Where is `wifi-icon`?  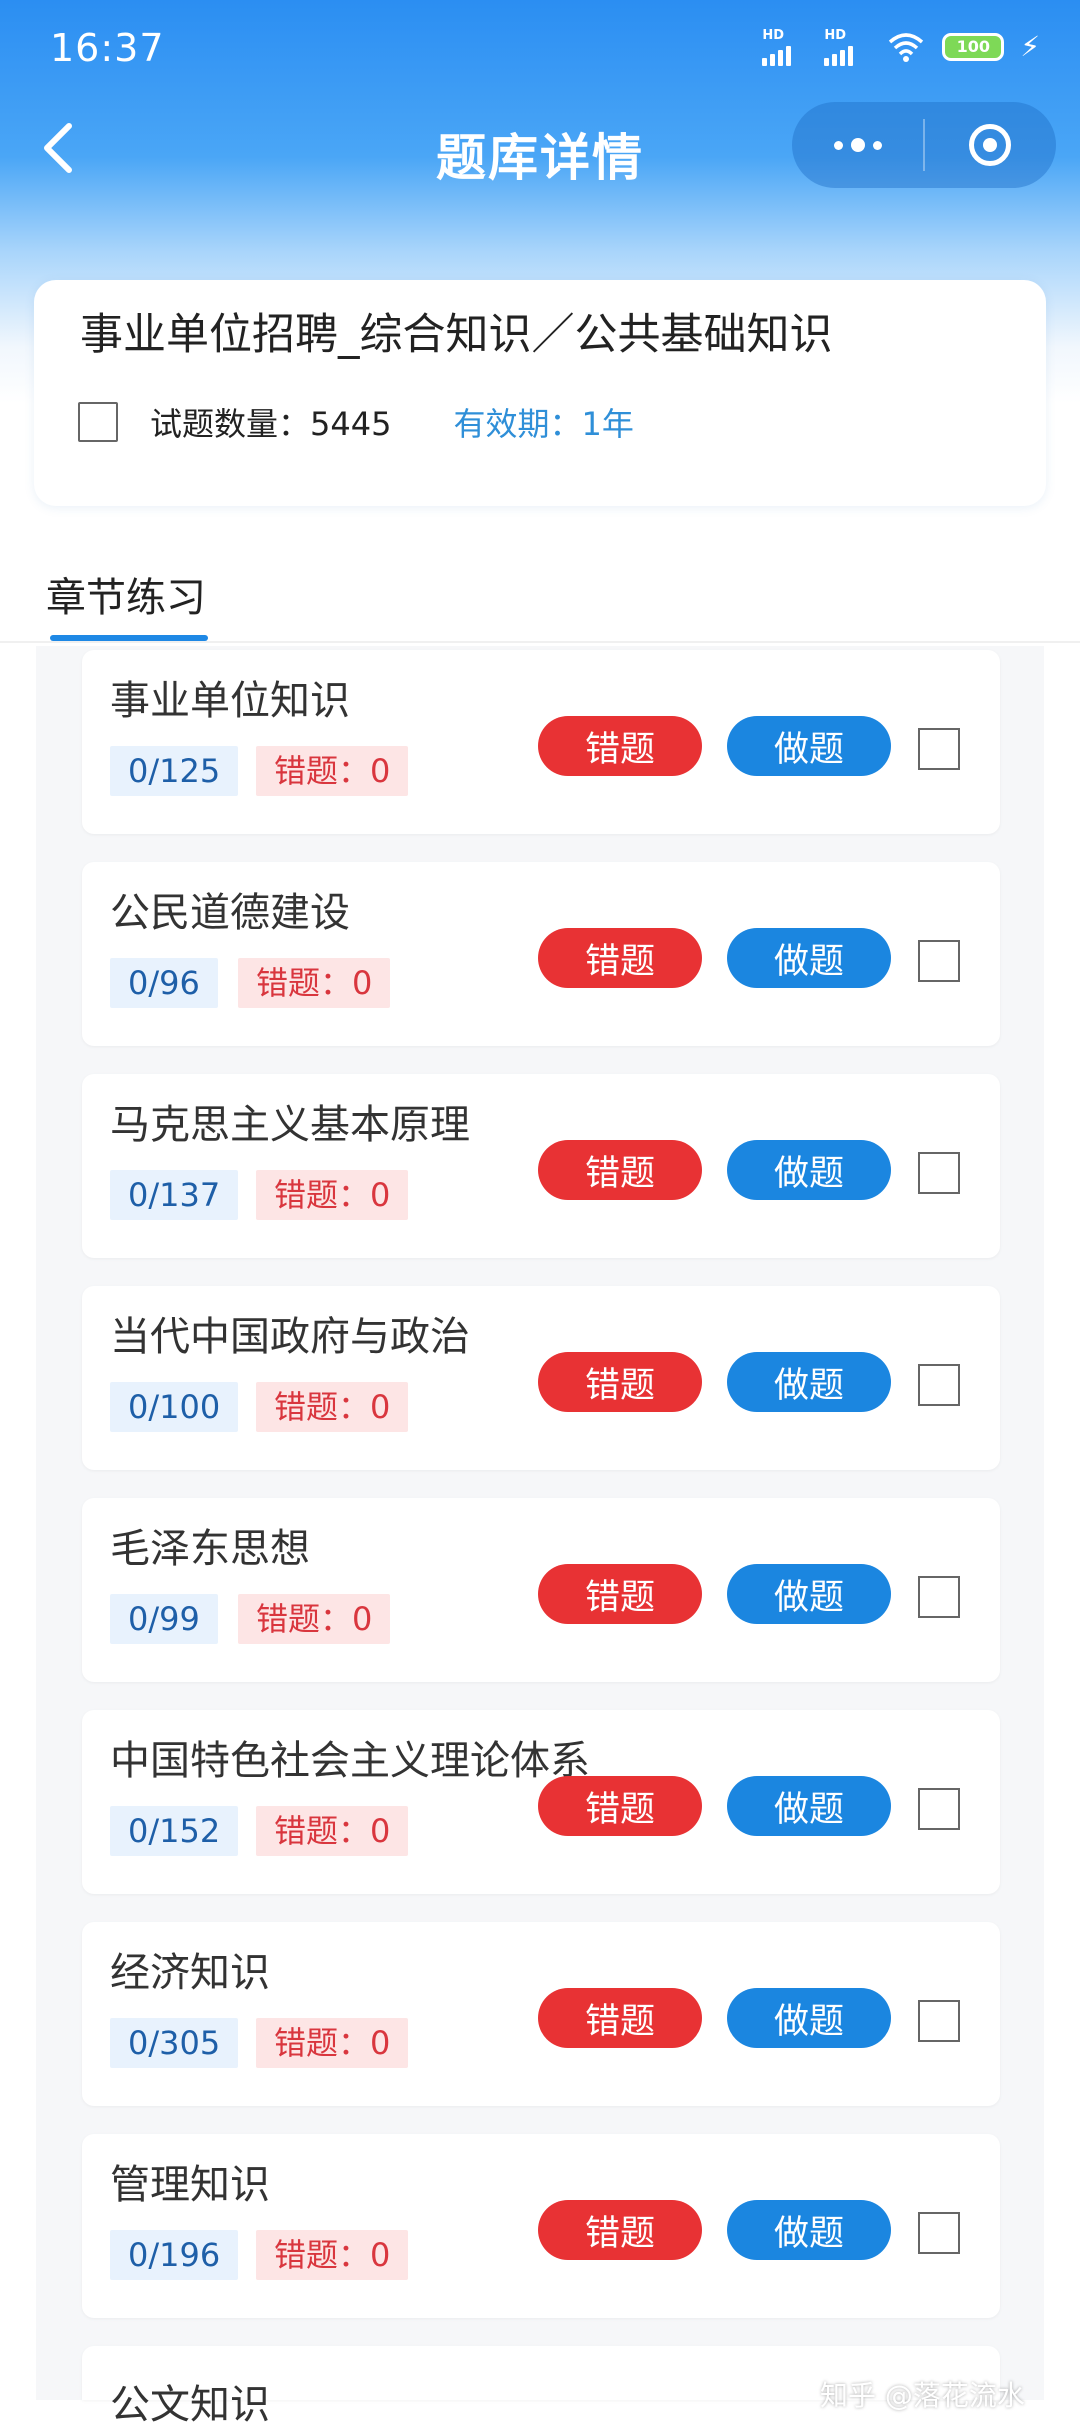
wifi-icon is located at coordinates (906, 47).